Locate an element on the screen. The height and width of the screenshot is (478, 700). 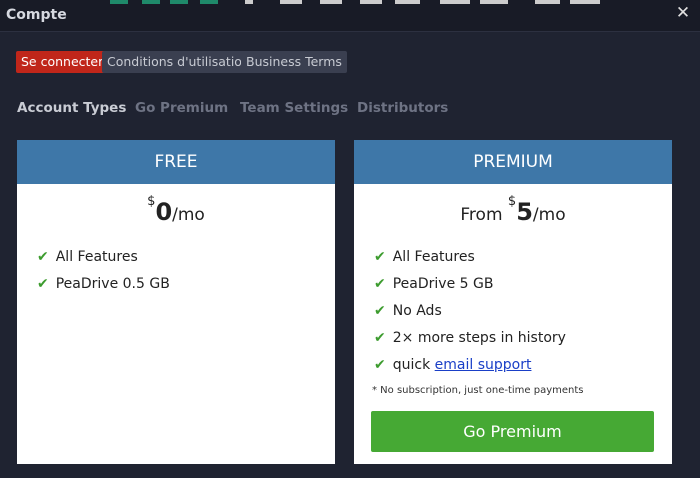
close-icon: ✕ is located at coordinates (683, 13).